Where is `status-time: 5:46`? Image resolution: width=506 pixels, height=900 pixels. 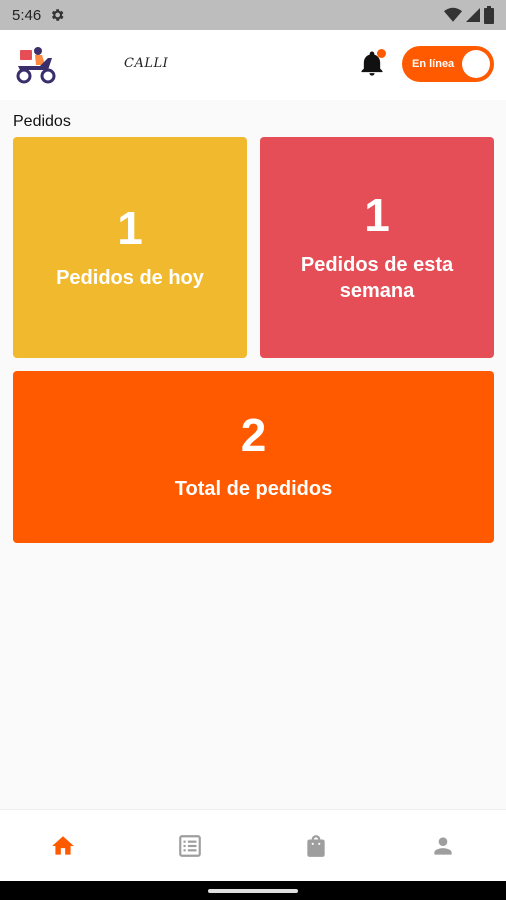 status-time: 5:46 is located at coordinates (27, 15).